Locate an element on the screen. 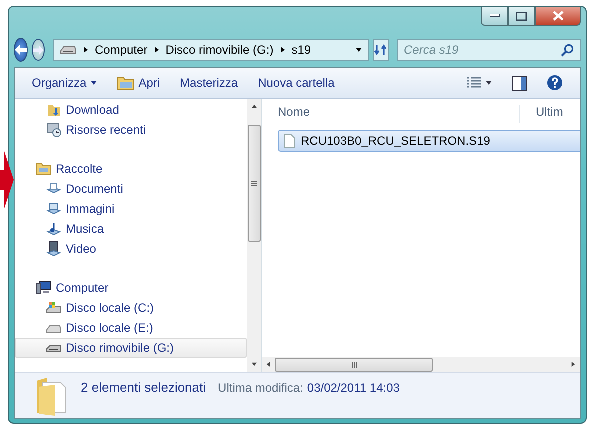 The width and height of the screenshot is (595, 428). library-folder-icon is located at coordinates (44, 169).